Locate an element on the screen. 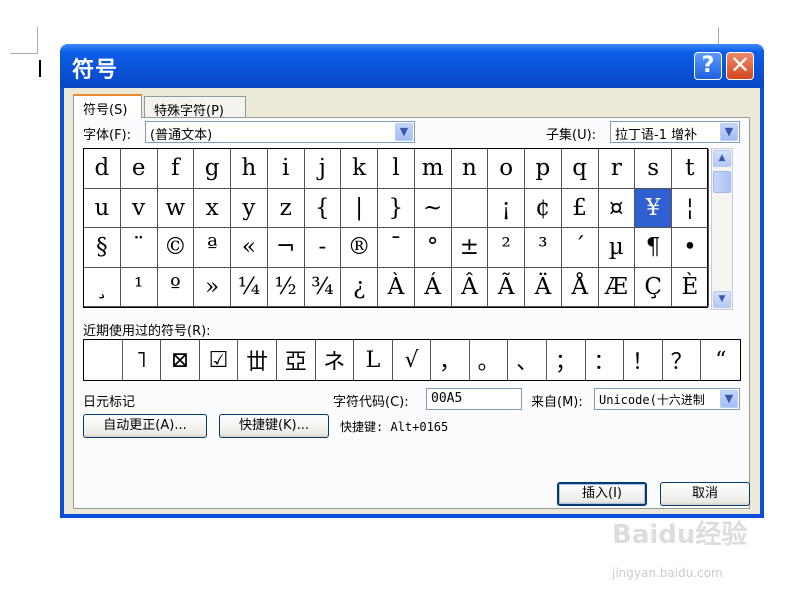 This screenshot has height=600, width=800. symbol-cell: d is located at coordinates (102, 169).